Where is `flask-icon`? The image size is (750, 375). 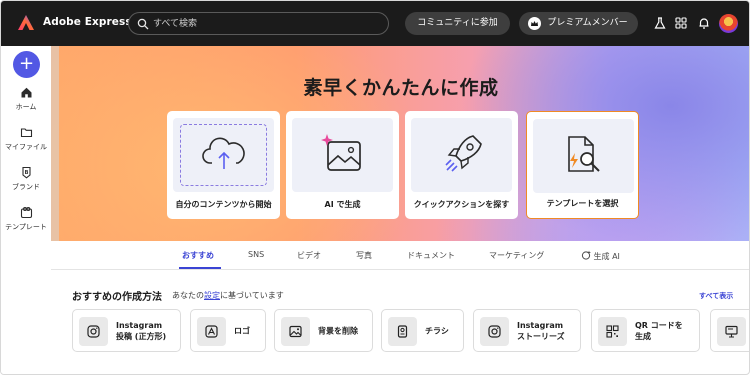
flask-icon is located at coordinates (660, 23).